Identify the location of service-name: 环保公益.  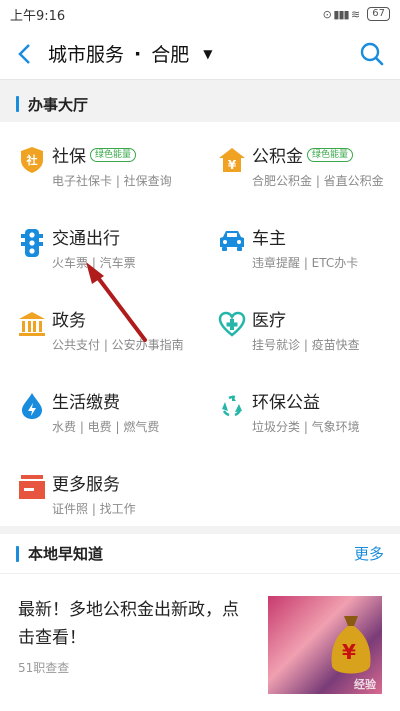
(286, 403).